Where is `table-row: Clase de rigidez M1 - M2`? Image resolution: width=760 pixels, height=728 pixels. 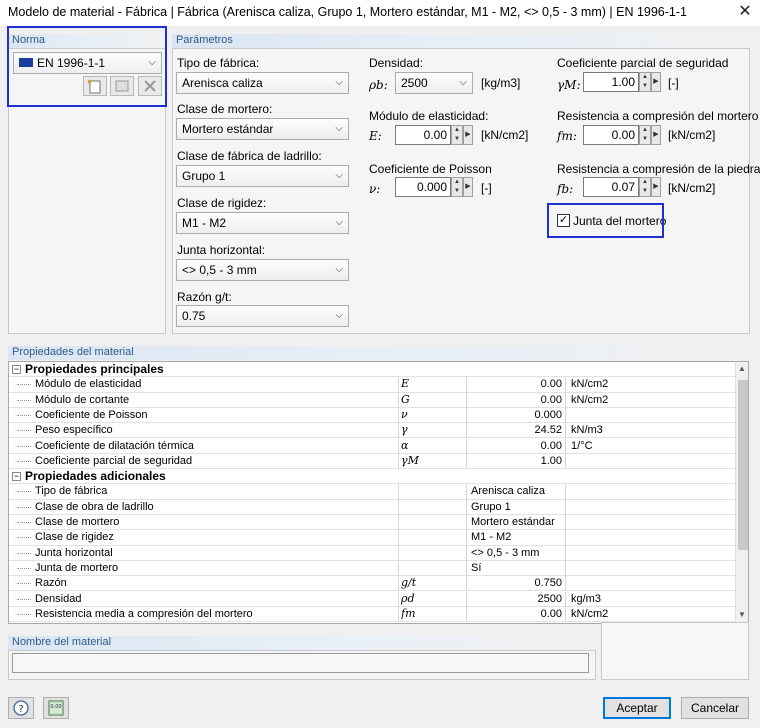 table-row: Clase de rigidez M1 - M2 is located at coordinates (372, 538).